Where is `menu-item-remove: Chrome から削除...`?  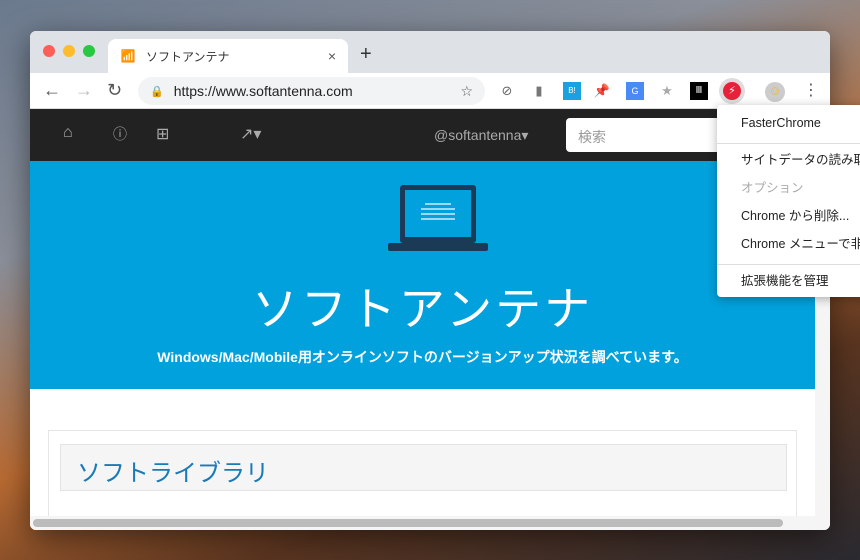 menu-item-remove: Chrome から削除... is located at coordinates (788, 218).